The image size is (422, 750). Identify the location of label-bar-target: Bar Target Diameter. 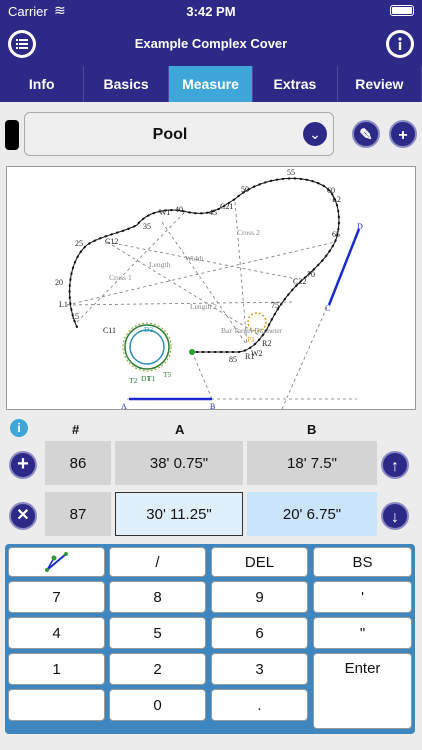
(252, 330).